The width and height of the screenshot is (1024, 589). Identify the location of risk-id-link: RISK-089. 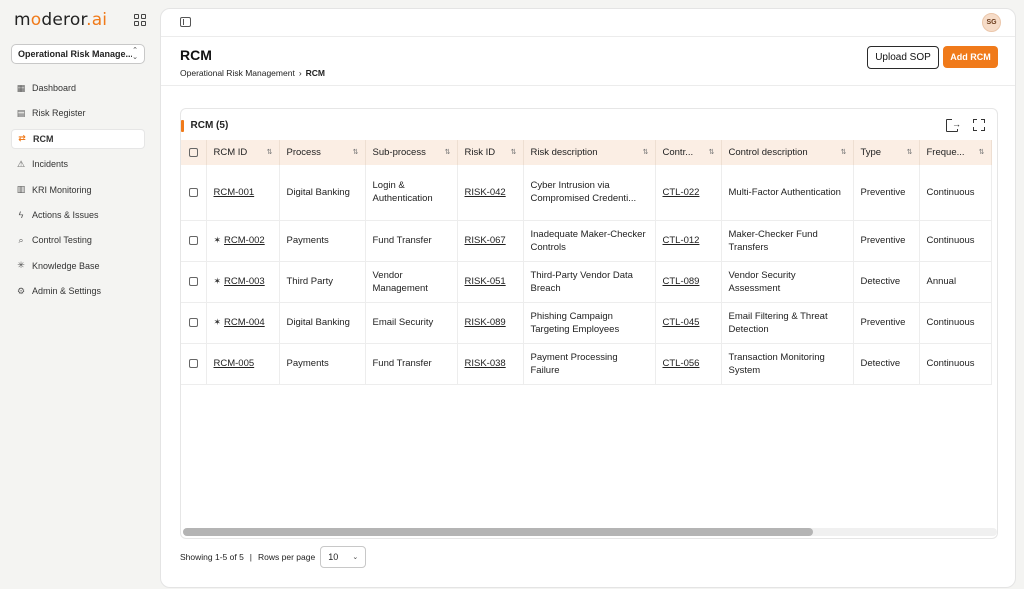
(490, 323).